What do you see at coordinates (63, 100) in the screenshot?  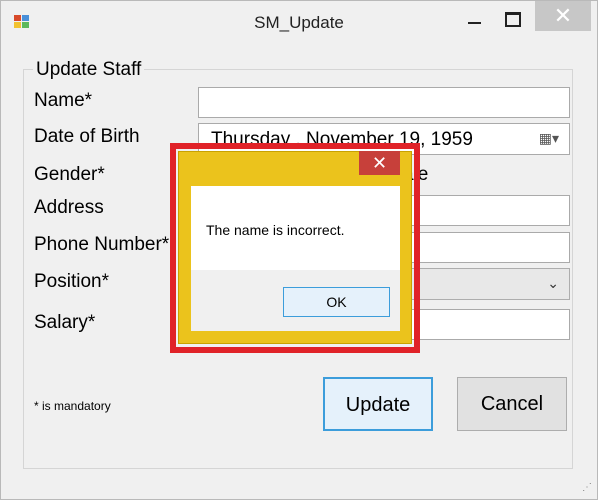 I see `name-label: Name*` at bounding box center [63, 100].